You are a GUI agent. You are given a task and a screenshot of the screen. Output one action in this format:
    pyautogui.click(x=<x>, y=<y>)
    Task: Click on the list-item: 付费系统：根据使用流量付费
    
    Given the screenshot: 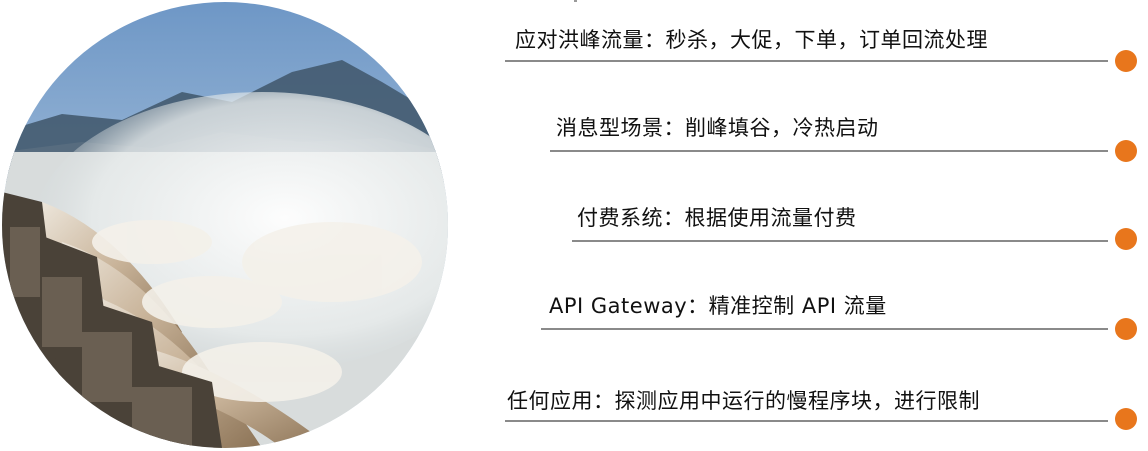 What is the action you would take?
    pyautogui.click(x=574, y=226)
    